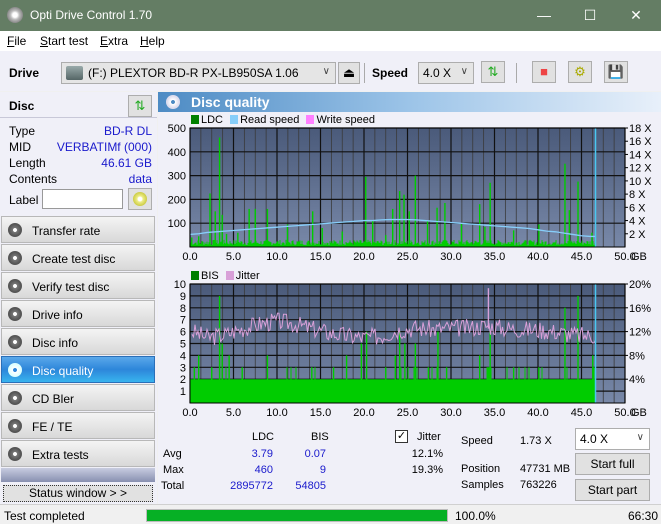  I want to click on nav-verify-test-disc: Verify test disc, so click(78, 285).